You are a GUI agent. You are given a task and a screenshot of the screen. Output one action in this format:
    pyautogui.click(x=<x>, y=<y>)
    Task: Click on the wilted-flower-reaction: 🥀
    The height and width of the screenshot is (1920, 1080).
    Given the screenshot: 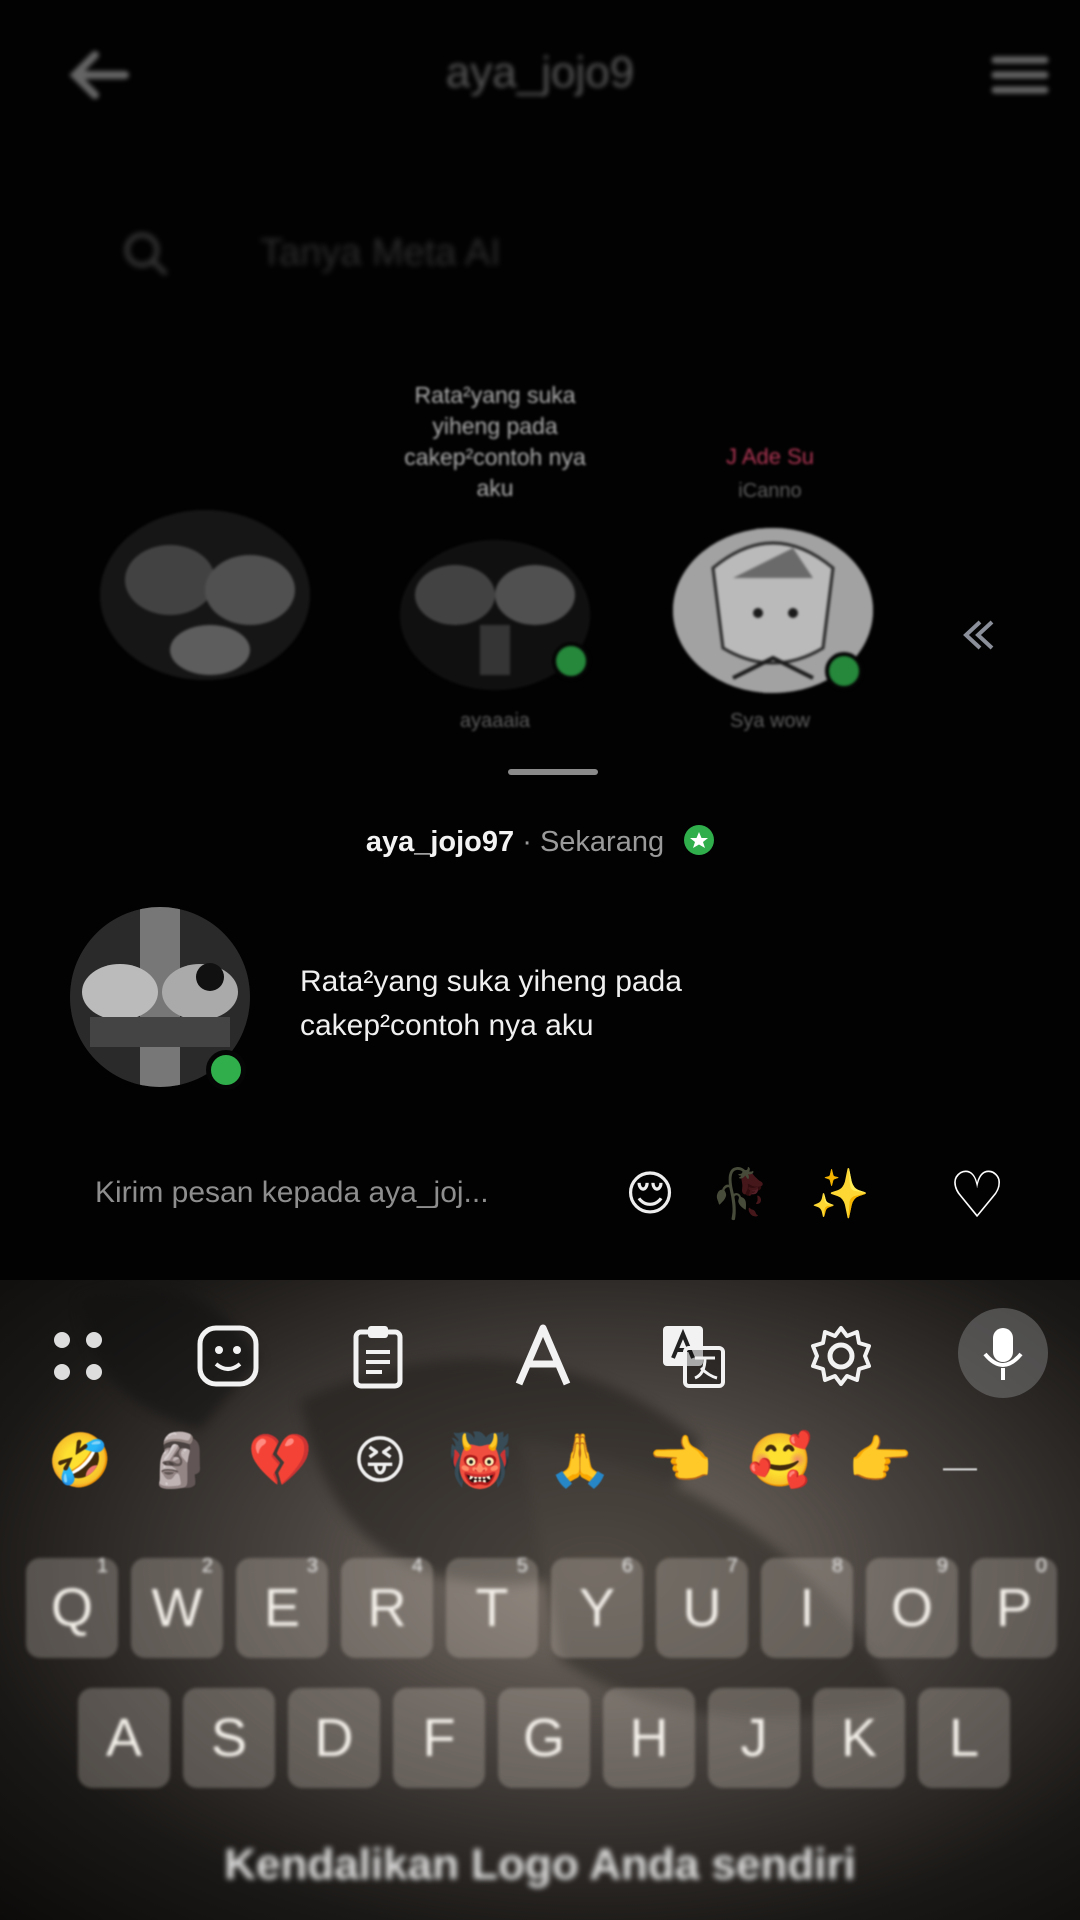 What is the action you would take?
    pyautogui.click(x=740, y=1195)
    